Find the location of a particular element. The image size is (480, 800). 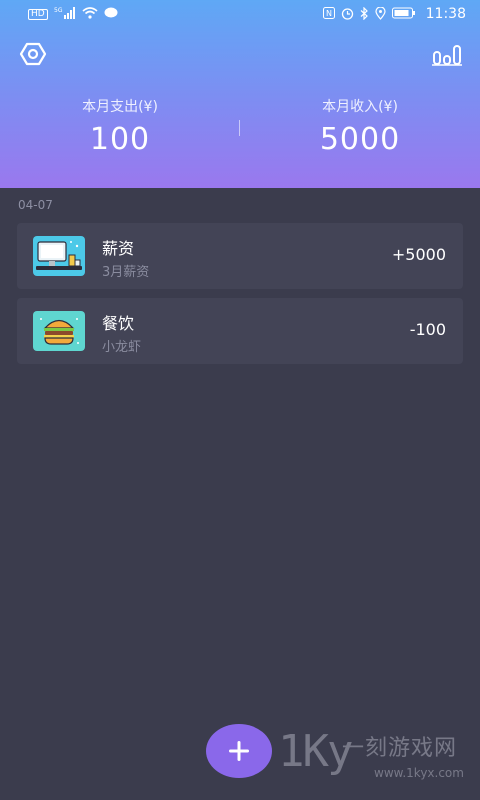

expense-label: 本月支出(¥) is located at coordinates (120, 107).